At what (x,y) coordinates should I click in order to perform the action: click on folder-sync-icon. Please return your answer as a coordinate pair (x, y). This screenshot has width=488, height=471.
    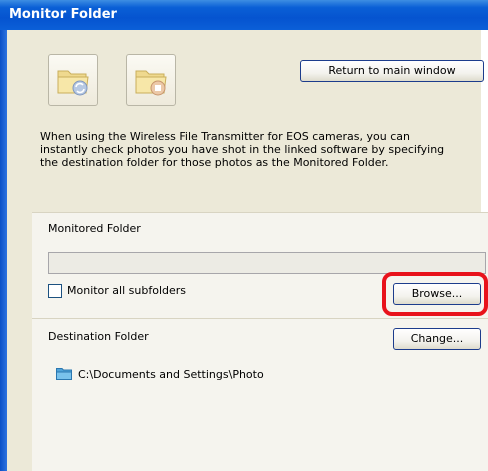
    Looking at the image, I should click on (73, 83).